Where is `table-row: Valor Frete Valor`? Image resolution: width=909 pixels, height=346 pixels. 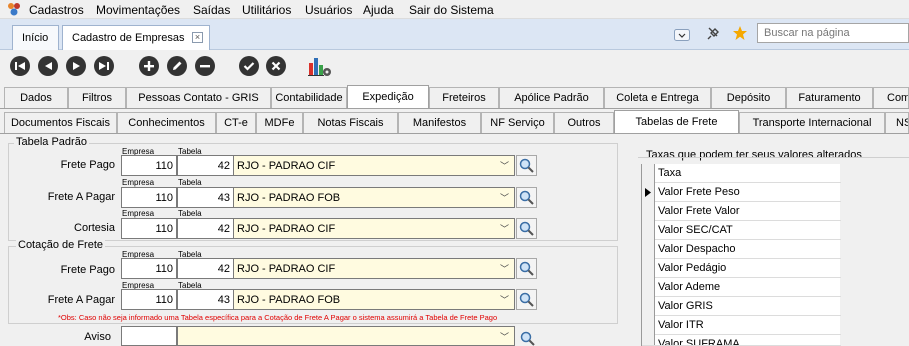
table-row: Valor Frete Valor is located at coordinates (741, 211).